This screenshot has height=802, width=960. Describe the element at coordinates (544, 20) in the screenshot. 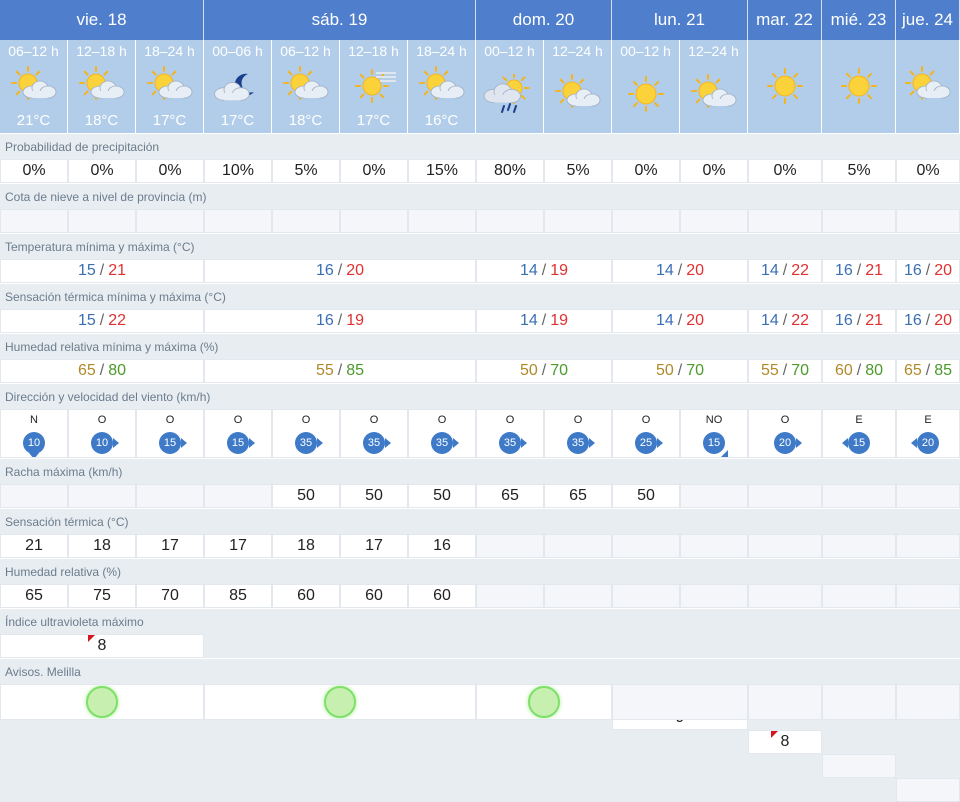

I see `day-header: dom. 20` at that location.